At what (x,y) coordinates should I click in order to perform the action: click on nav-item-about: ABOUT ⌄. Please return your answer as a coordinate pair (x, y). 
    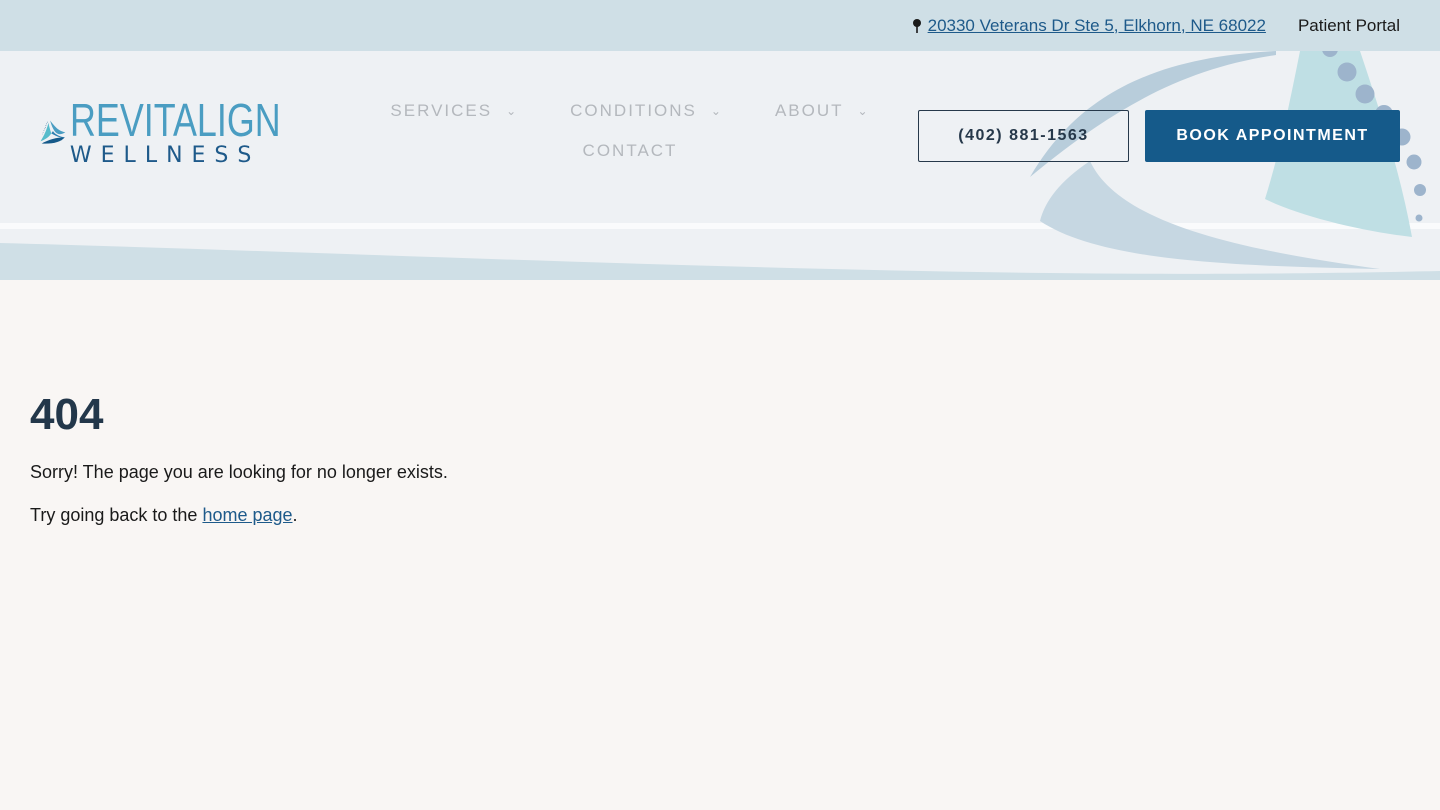
    Looking at the image, I should click on (822, 111).